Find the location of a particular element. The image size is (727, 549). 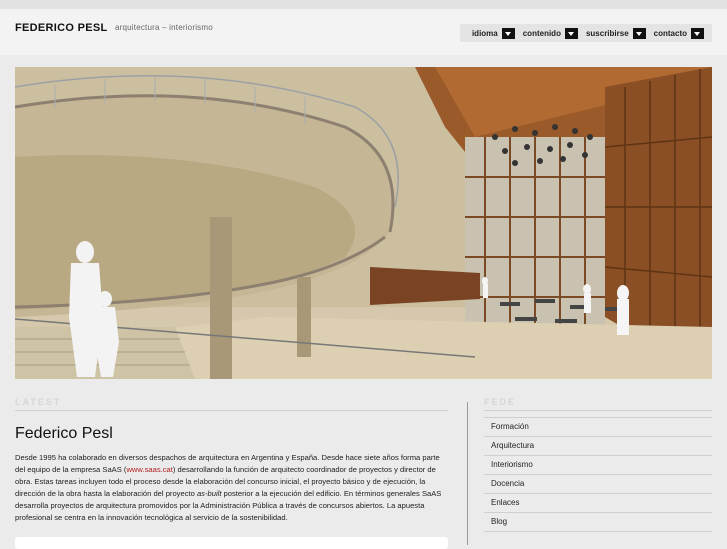

nav-suscribirse: suscribirse is located at coordinates (615, 33).